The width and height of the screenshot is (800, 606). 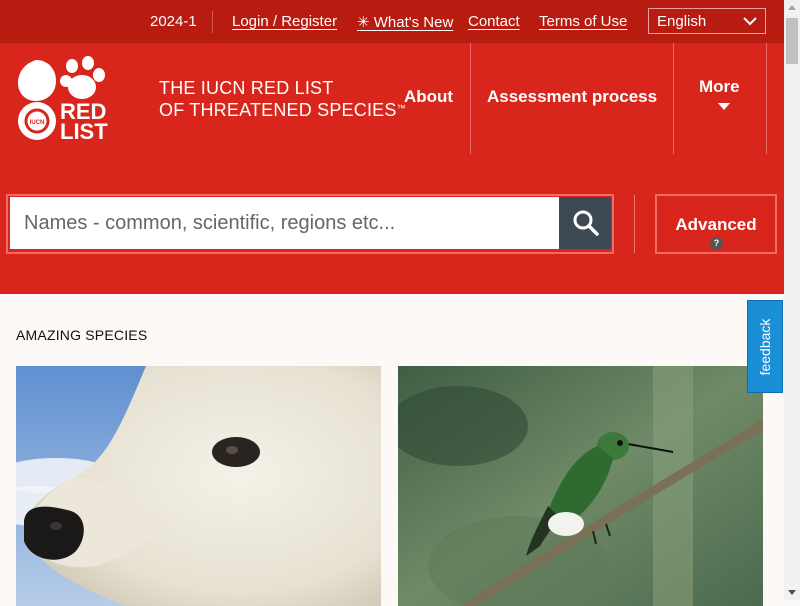 I want to click on logo-graphic: IUCN RED LIST, so click(x=63, y=100).